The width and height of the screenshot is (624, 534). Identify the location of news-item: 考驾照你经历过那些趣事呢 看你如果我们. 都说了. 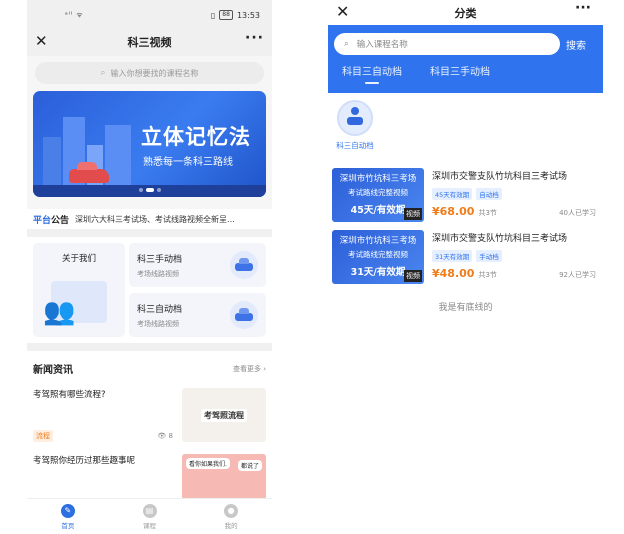
(149, 477).